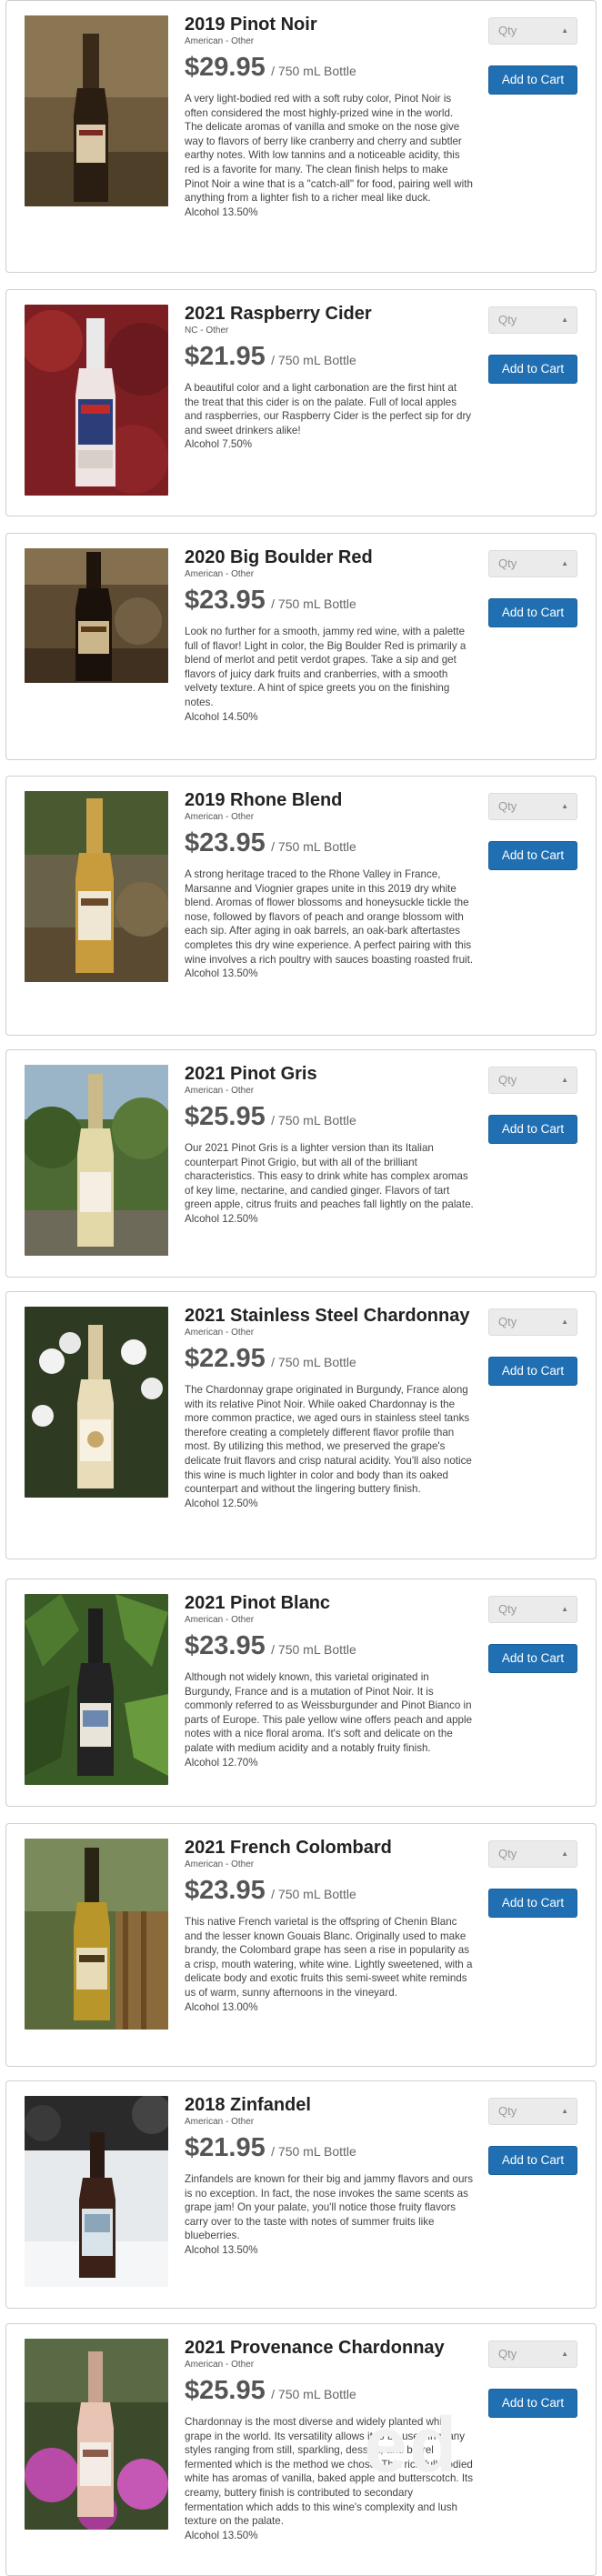  What do you see at coordinates (225, 1359) in the screenshot?
I see `product-price: $22.95` at bounding box center [225, 1359].